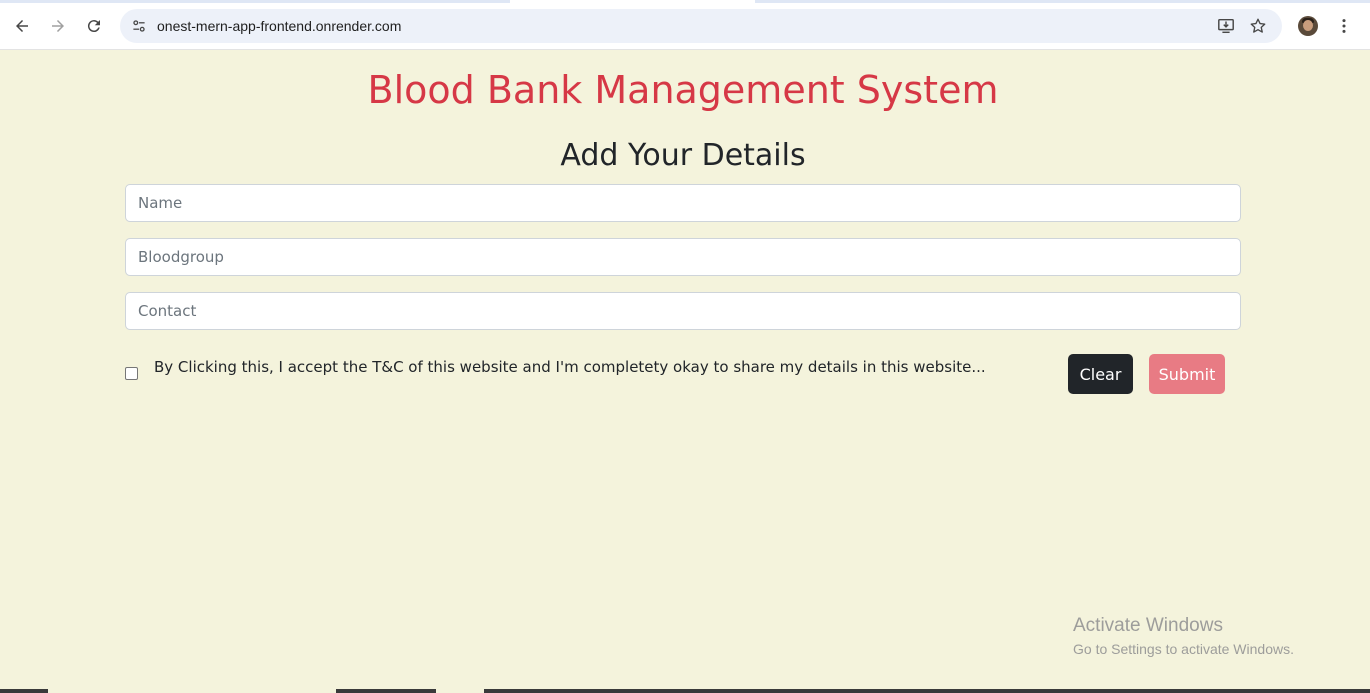 The image size is (1370, 693). I want to click on submit-button: Submit, so click(1187, 374).